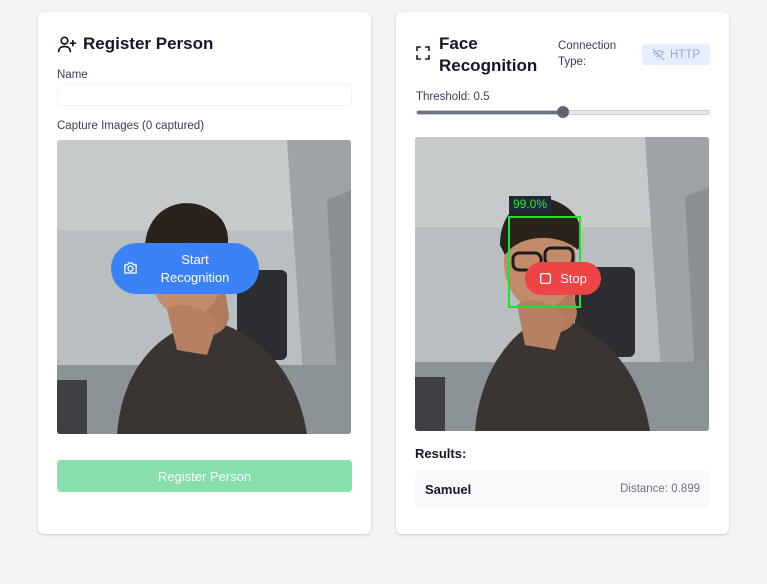 The height and width of the screenshot is (584, 767). What do you see at coordinates (573, 278) in the screenshot?
I see `stop-button-label: Stop` at bounding box center [573, 278].